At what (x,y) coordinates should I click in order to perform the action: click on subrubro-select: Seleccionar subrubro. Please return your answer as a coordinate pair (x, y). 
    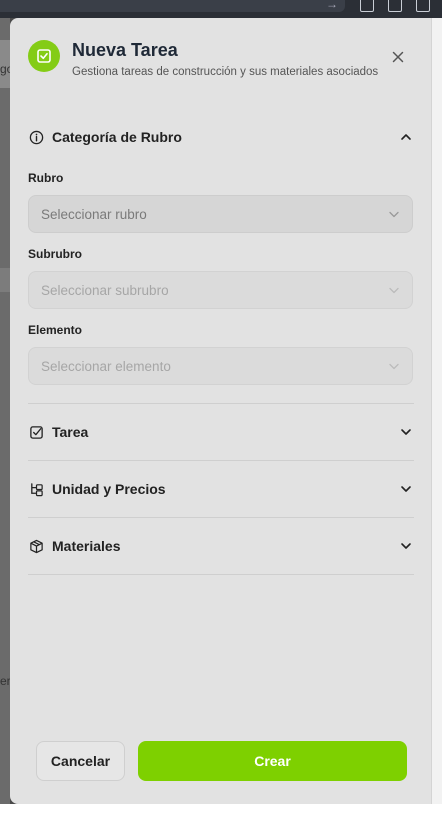
    Looking at the image, I should click on (220, 290).